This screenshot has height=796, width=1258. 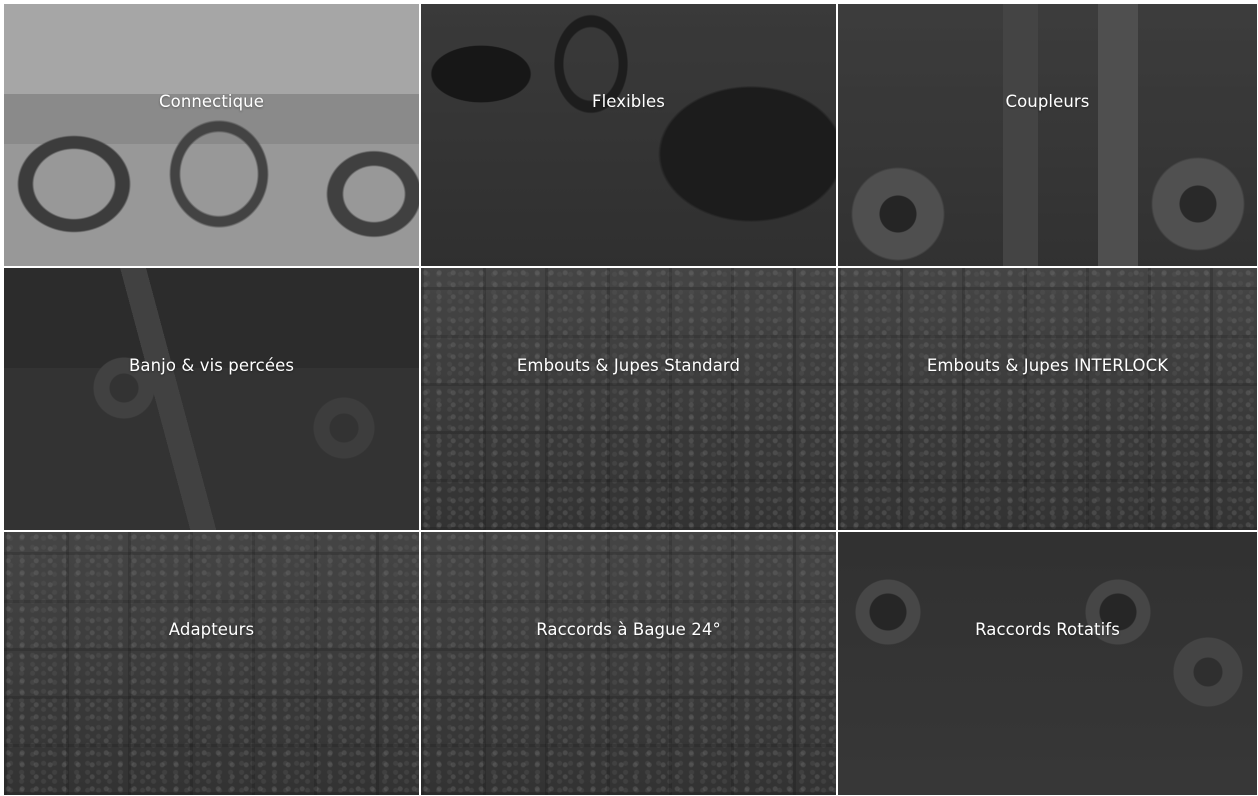 What do you see at coordinates (1047, 365) in the screenshot?
I see `category-label: Embouts & Jupes INTERLOCK` at bounding box center [1047, 365].